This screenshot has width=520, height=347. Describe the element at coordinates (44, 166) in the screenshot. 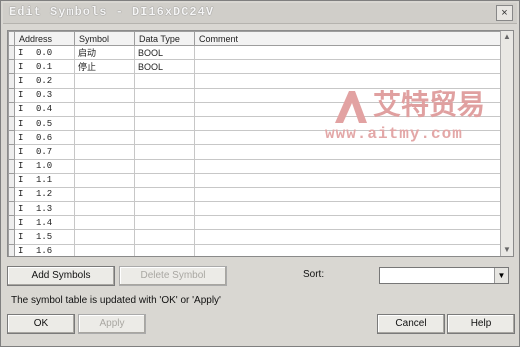

I see `address-cell: I 1.0` at that location.